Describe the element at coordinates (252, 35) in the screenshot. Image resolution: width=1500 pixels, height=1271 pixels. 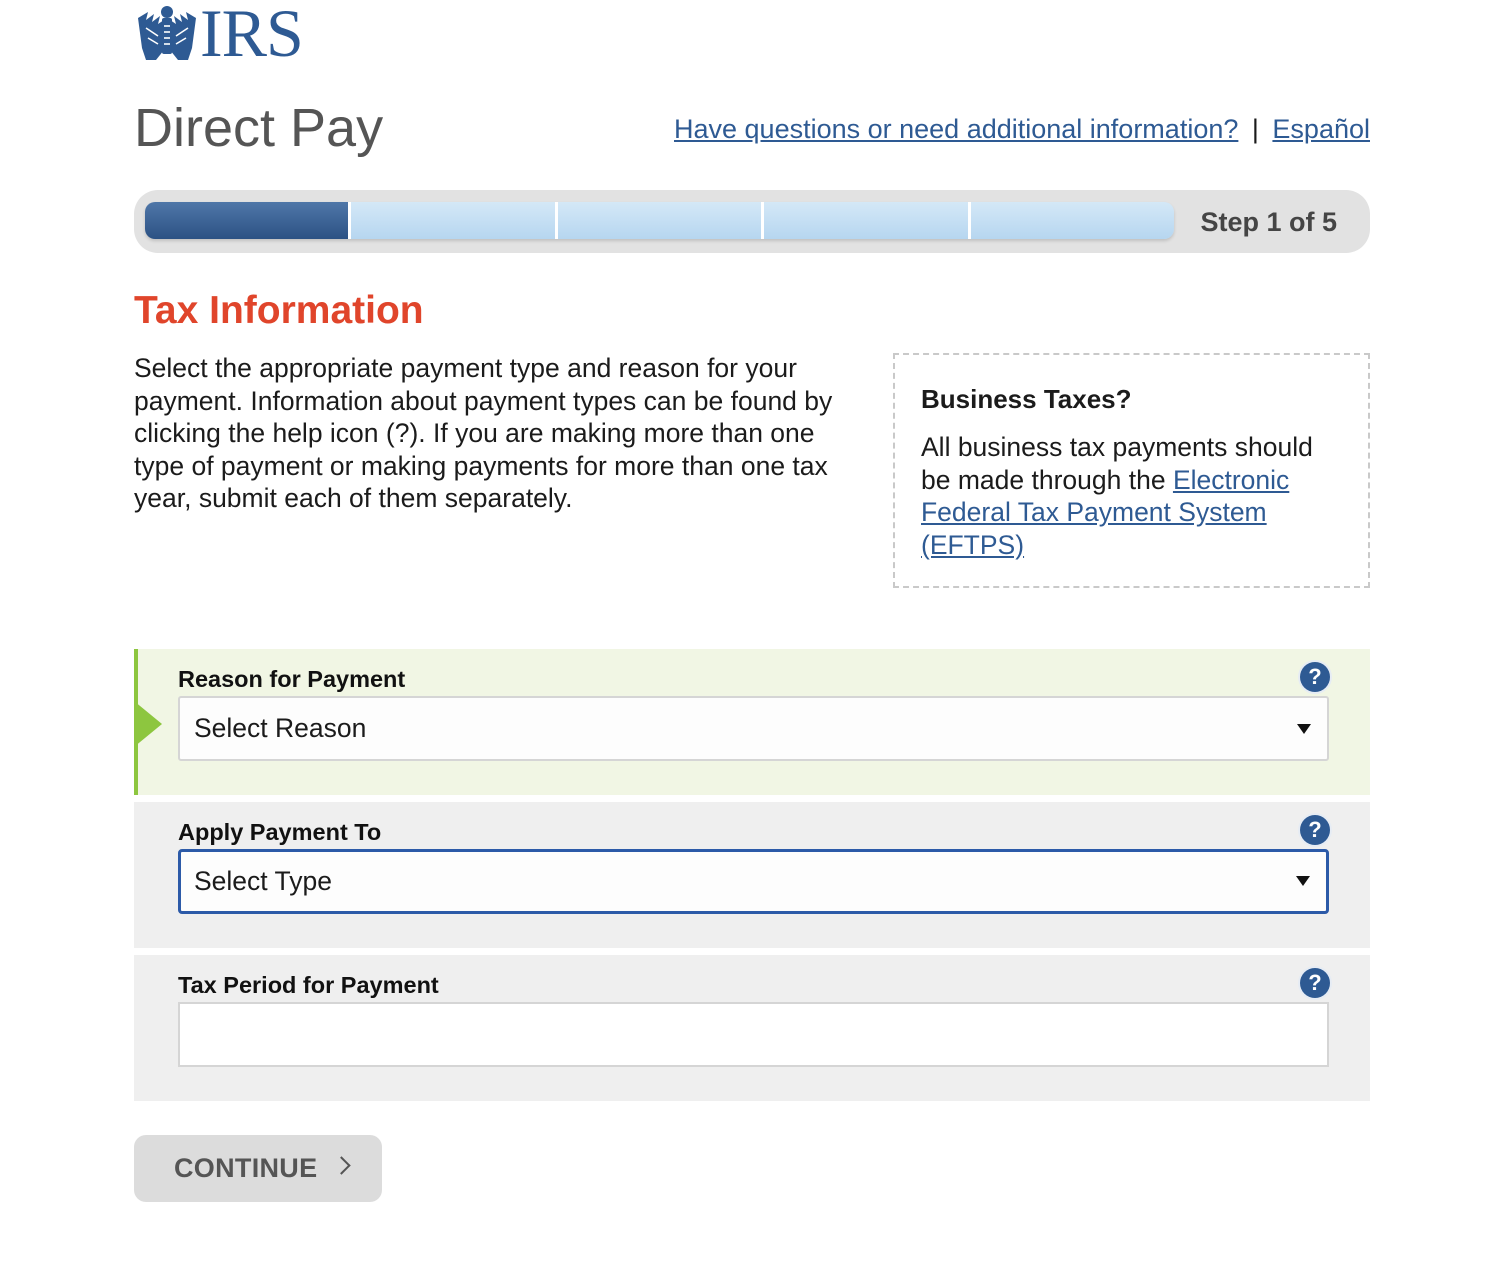
I see `irs-wordmark: IRS` at that location.